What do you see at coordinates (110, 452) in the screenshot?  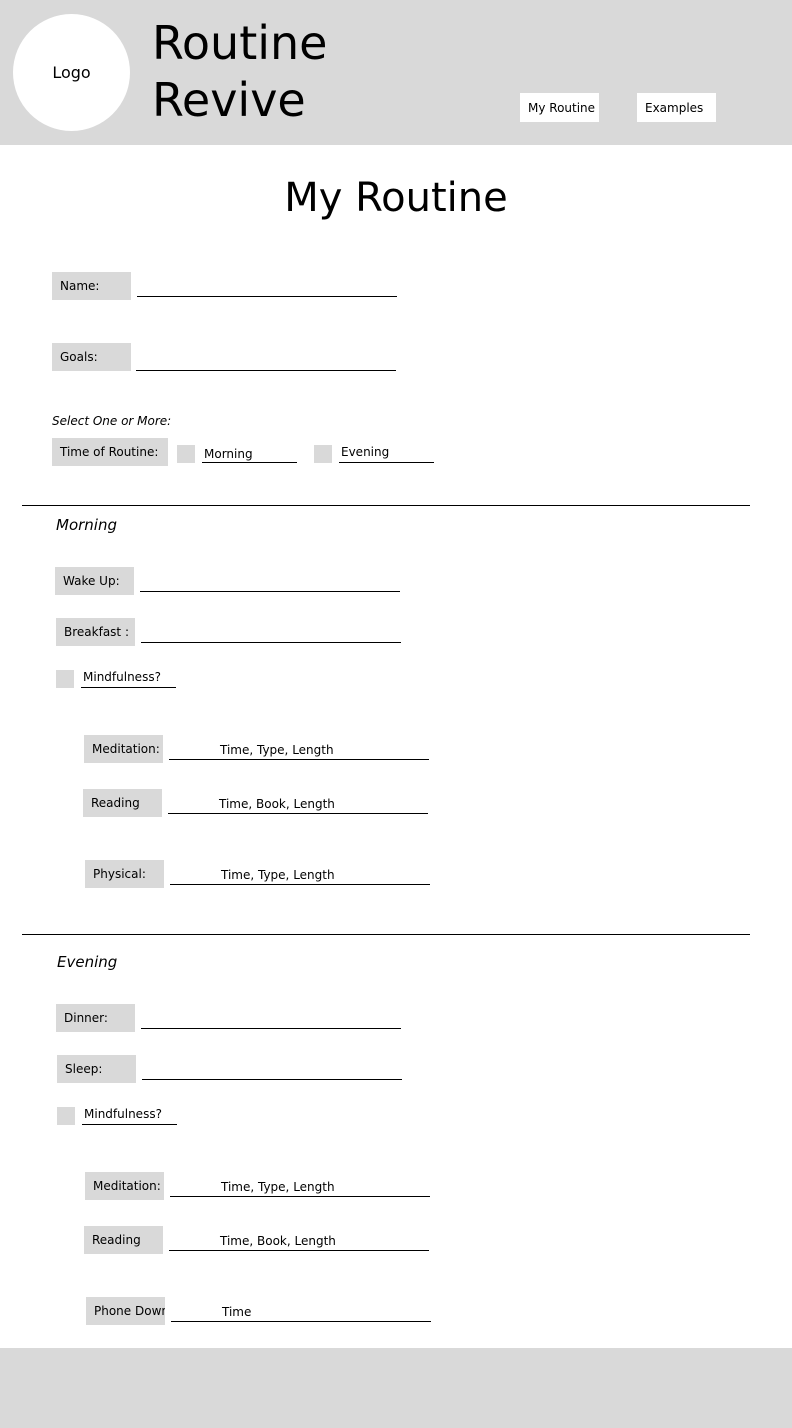 I see `time-of-routine-label: Time of Routine:` at bounding box center [110, 452].